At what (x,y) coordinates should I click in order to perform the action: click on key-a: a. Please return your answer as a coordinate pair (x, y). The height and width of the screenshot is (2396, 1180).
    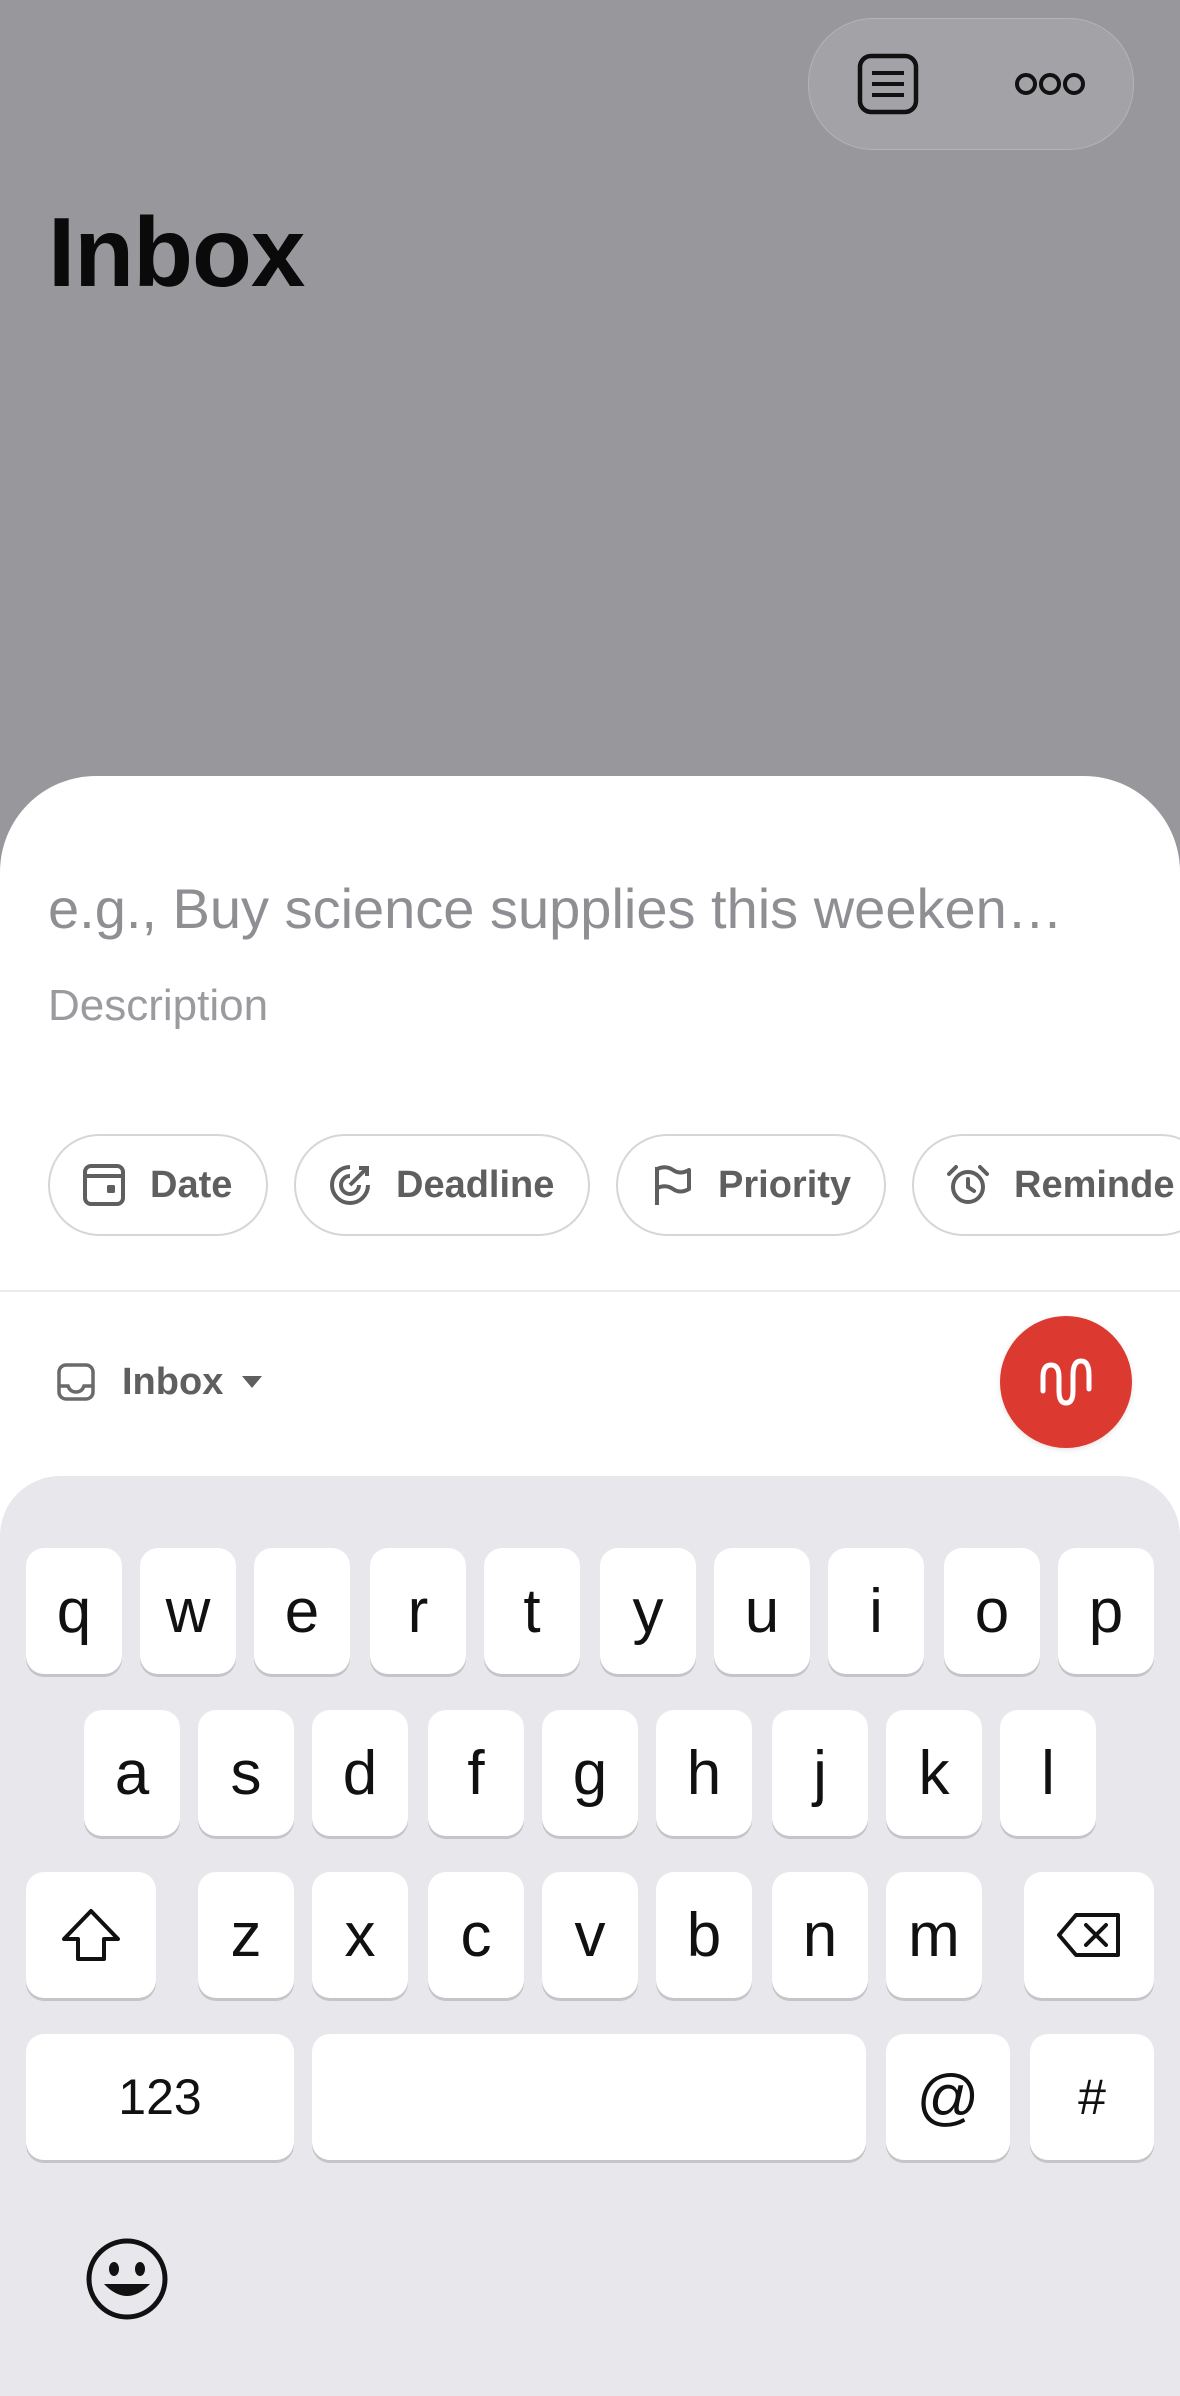
    Looking at the image, I should click on (132, 1773).